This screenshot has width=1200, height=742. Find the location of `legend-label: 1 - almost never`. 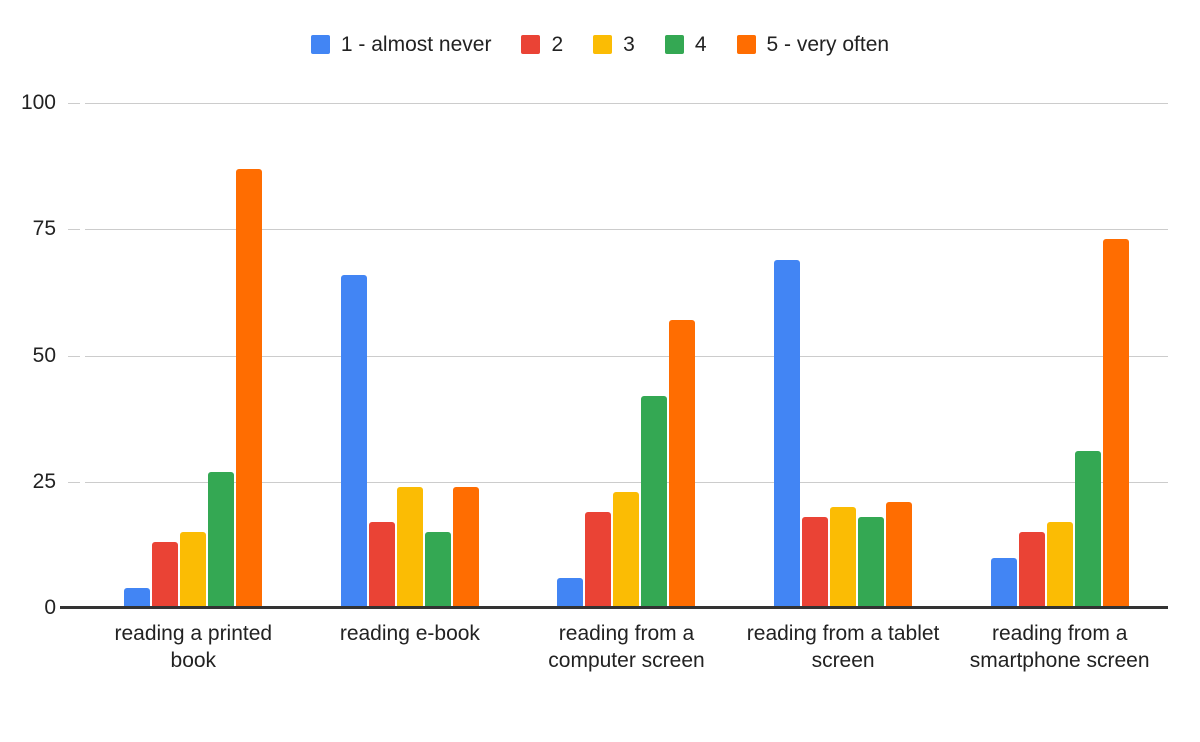

legend-label: 1 - almost never is located at coordinates (416, 44).